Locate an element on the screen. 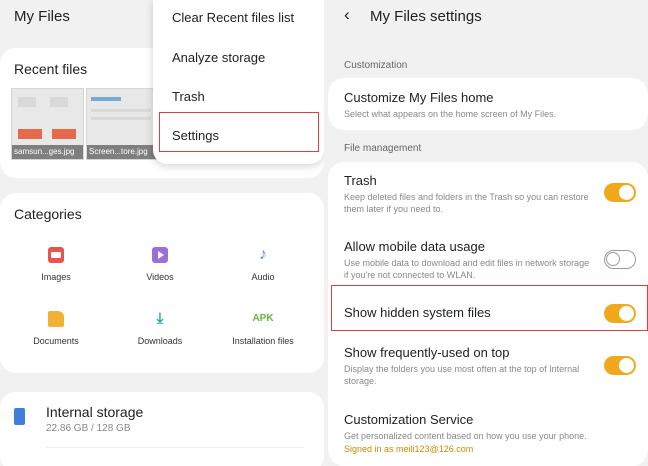 The image size is (648, 466). category-videos: Videos is located at coordinates (160, 264).